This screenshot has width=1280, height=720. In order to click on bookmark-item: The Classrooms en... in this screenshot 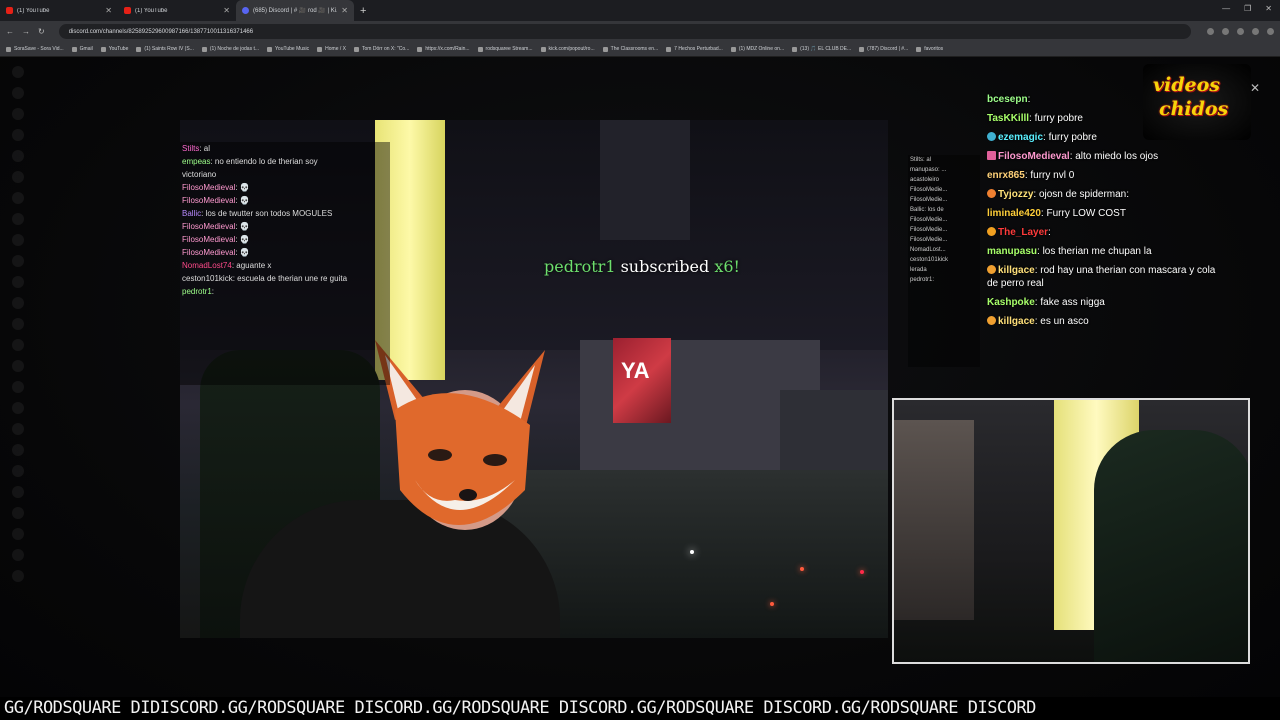, I will do `click(630, 49)`.